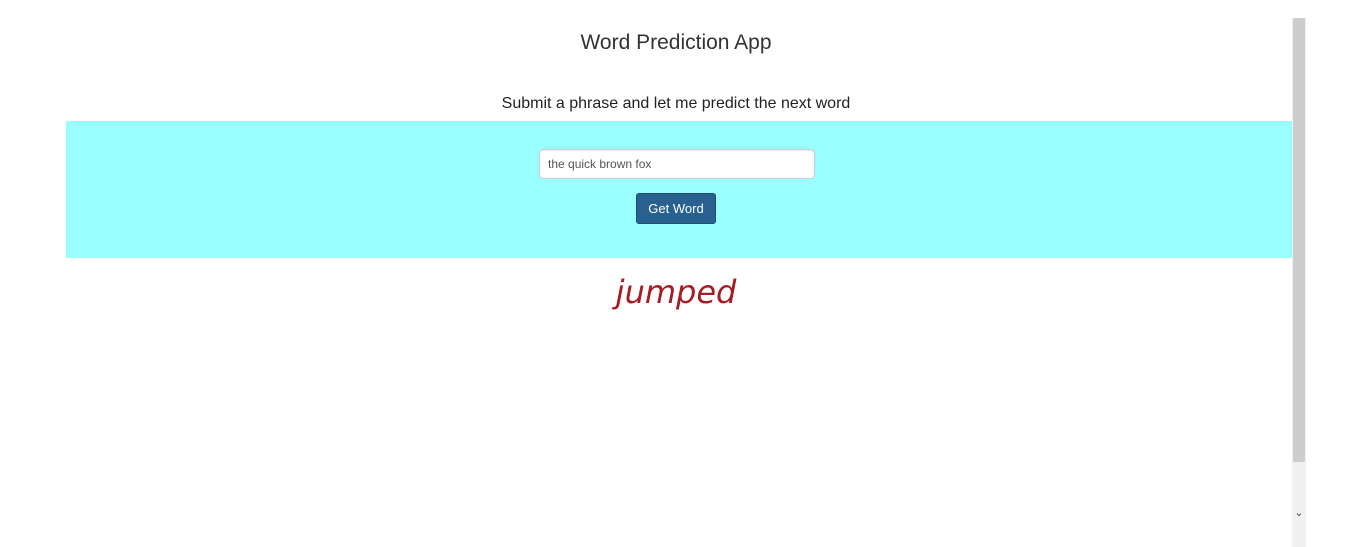 The image size is (1363, 547). I want to click on predicted-word: jumped, so click(676, 292).